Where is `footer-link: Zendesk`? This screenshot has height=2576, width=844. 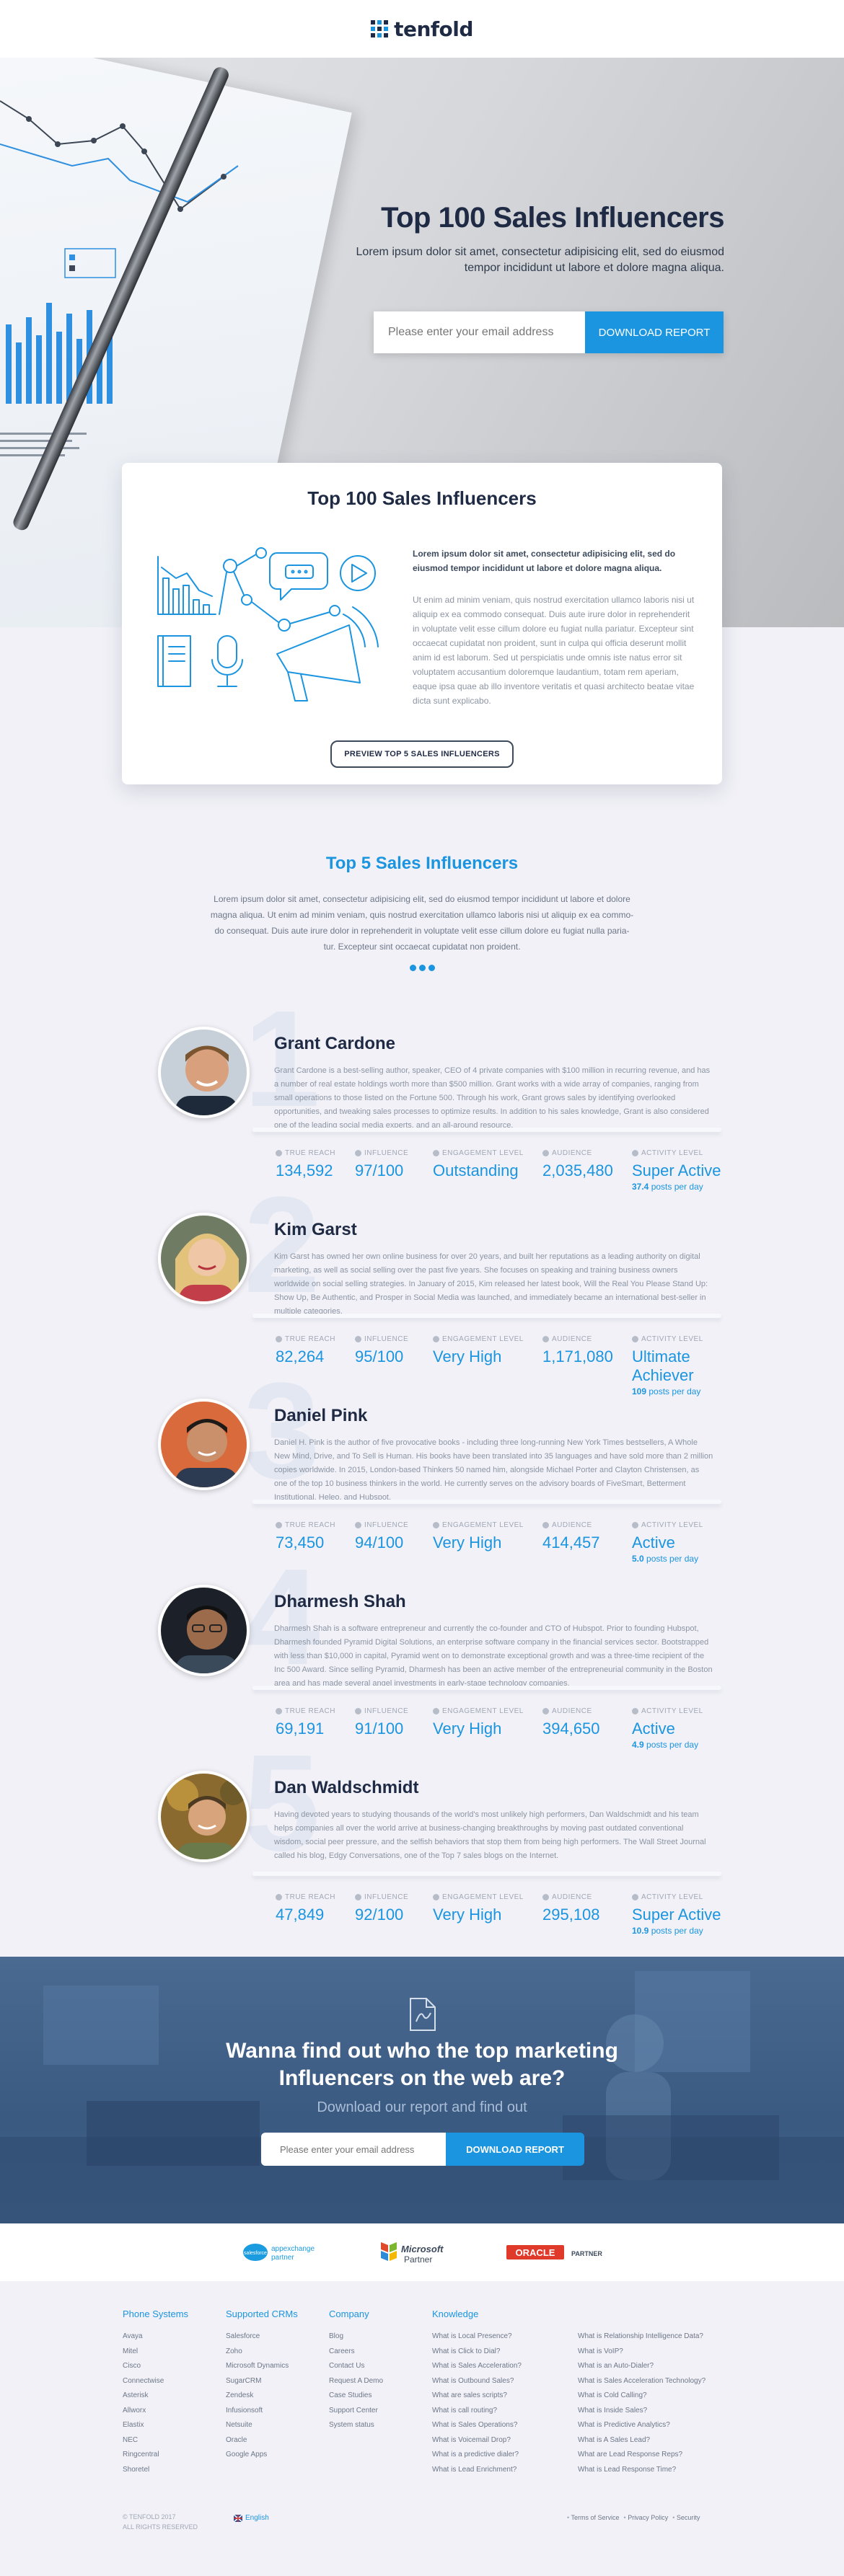 footer-link: Zendesk is located at coordinates (262, 2396).